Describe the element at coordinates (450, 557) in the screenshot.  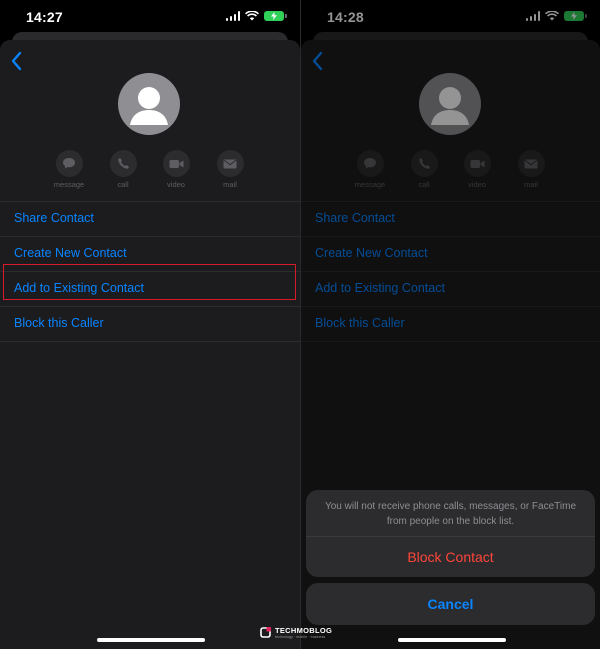
I see `block-contact-button: Block Contact` at that location.